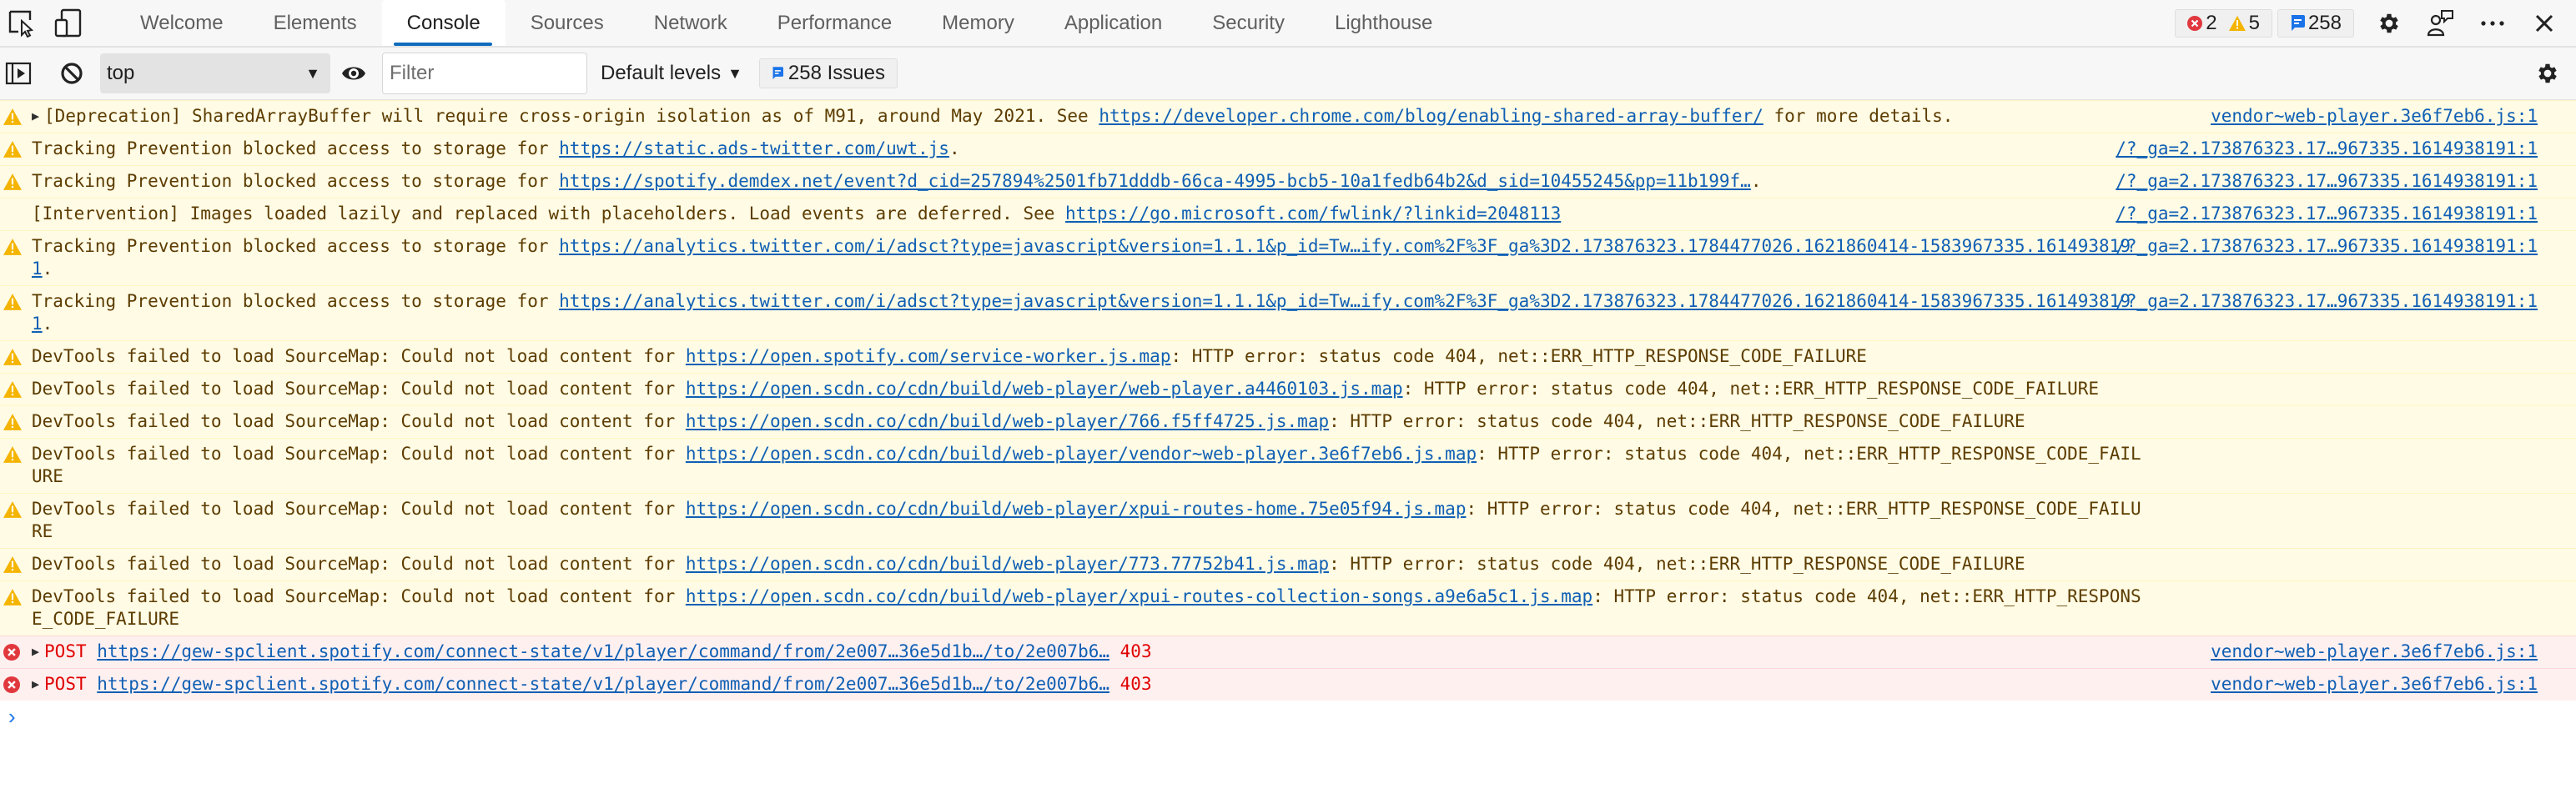 This screenshot has height=799, width=2576. I want to click on tab-sources: Sources, so click(567, 23).